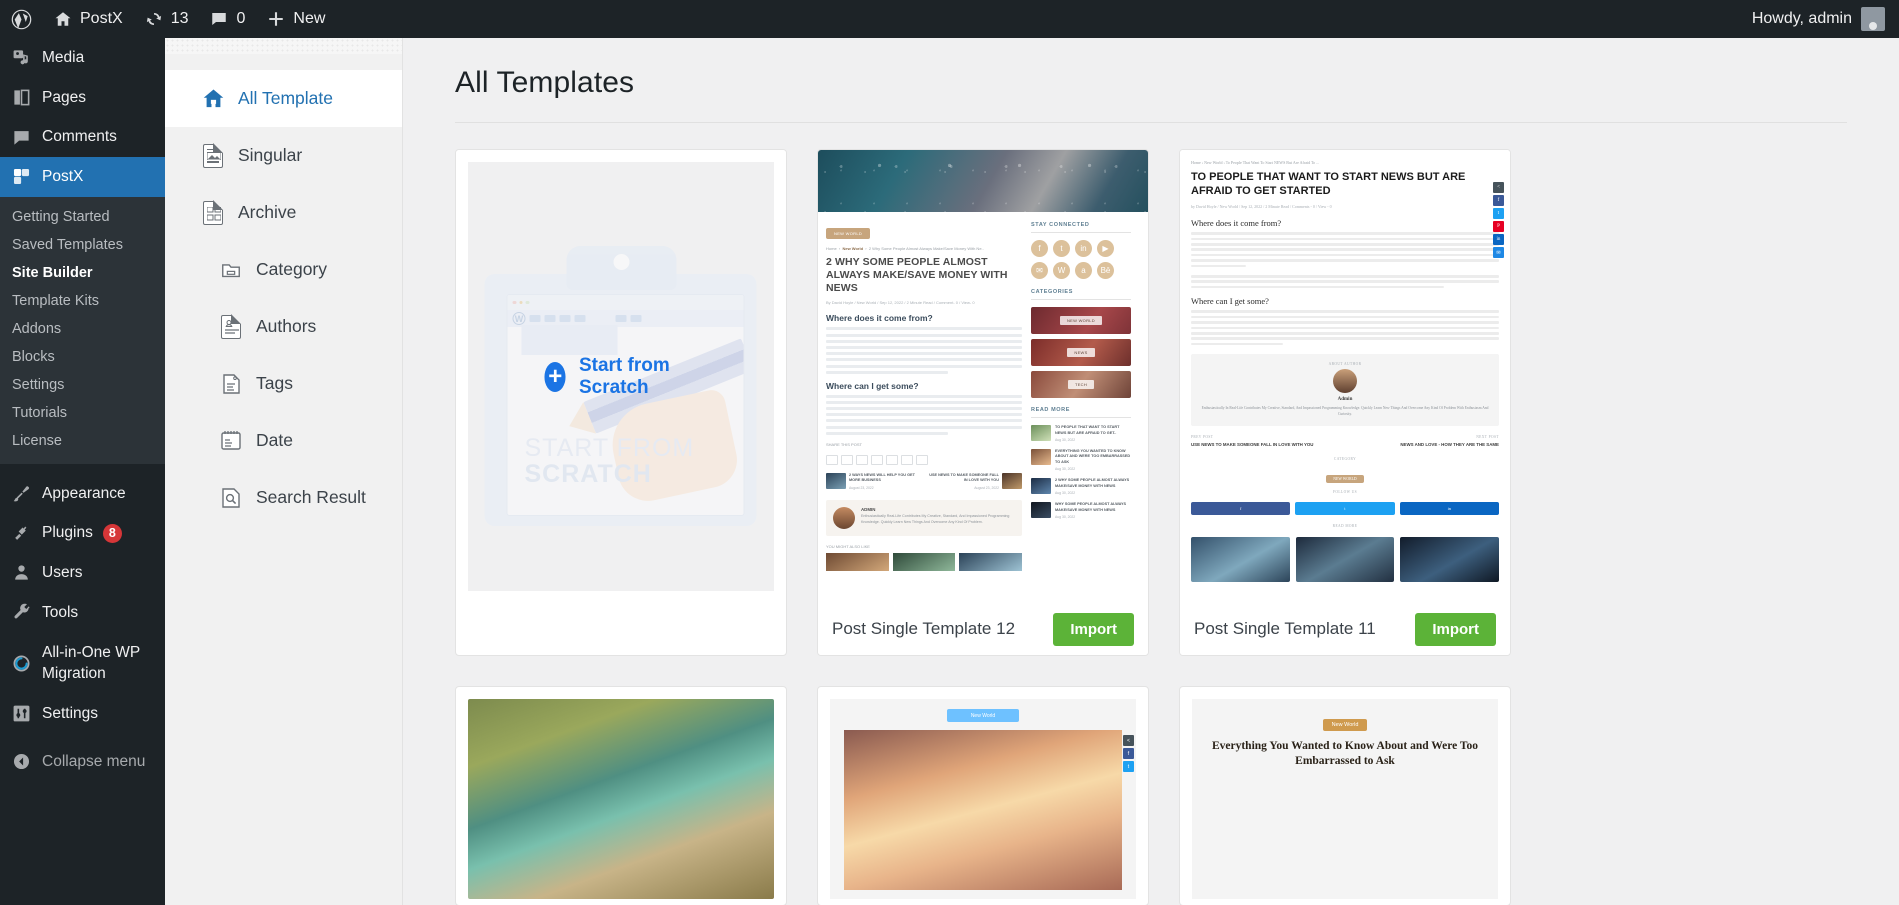  I want to click on facebook-icon: f, so click(1128, 753).